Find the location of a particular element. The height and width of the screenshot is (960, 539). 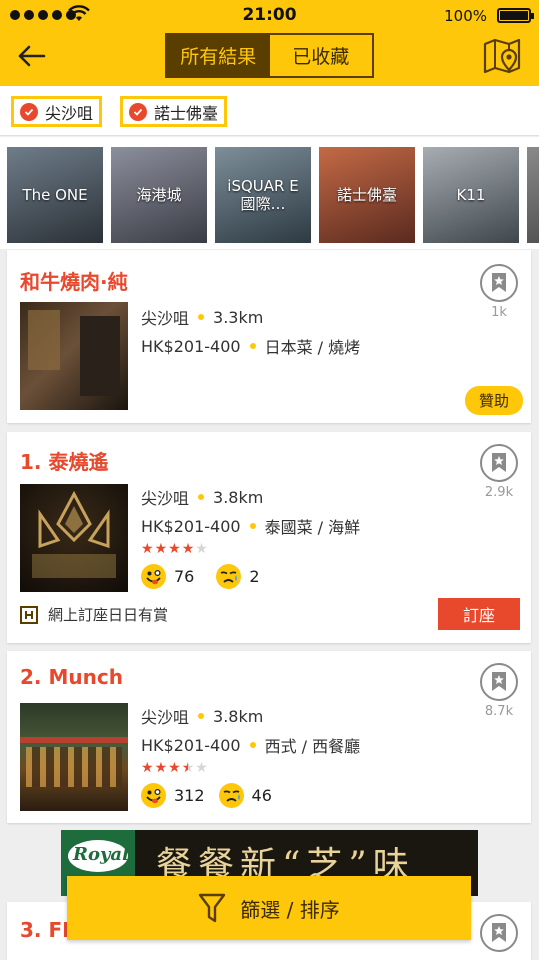

location-card: 海港城 is located at coordinates (159, 195).